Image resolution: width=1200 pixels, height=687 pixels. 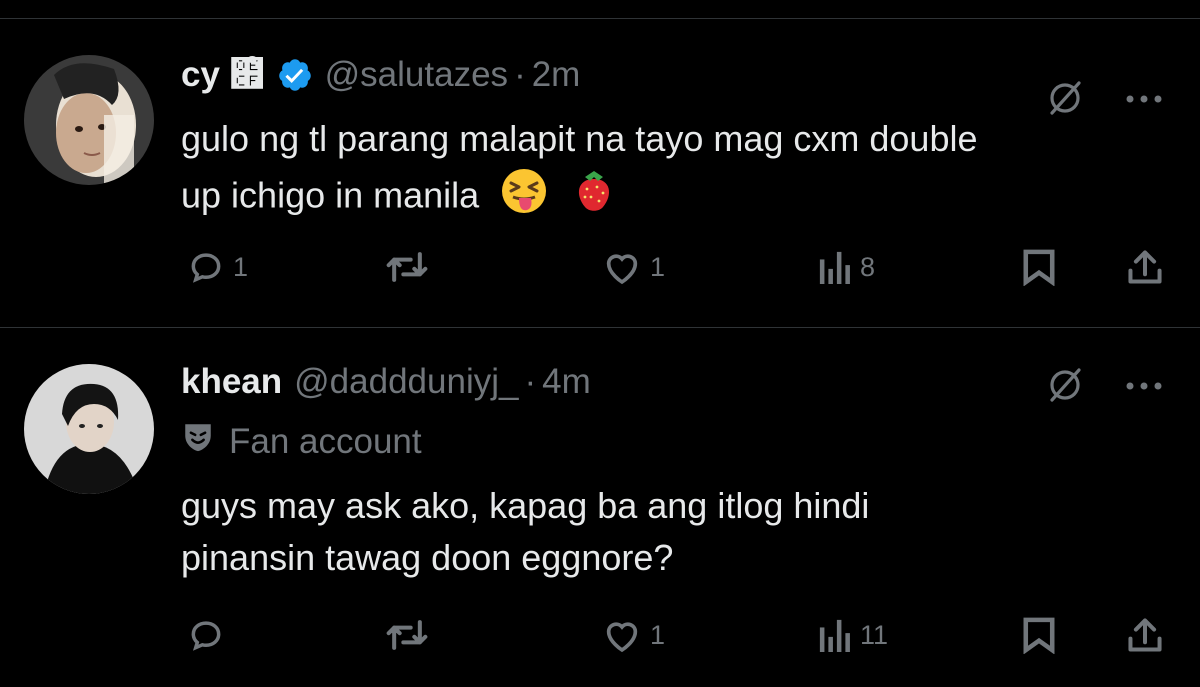 I want to click on squinting-tongue-face-icon, so click(x=524, y=198).